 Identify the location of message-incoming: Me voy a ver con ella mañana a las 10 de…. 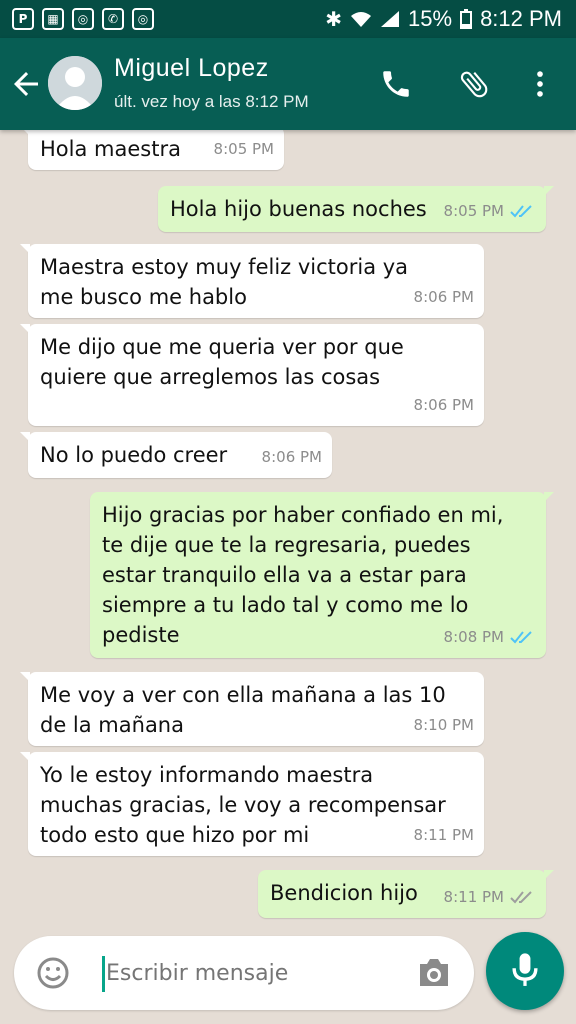
(252, 709).